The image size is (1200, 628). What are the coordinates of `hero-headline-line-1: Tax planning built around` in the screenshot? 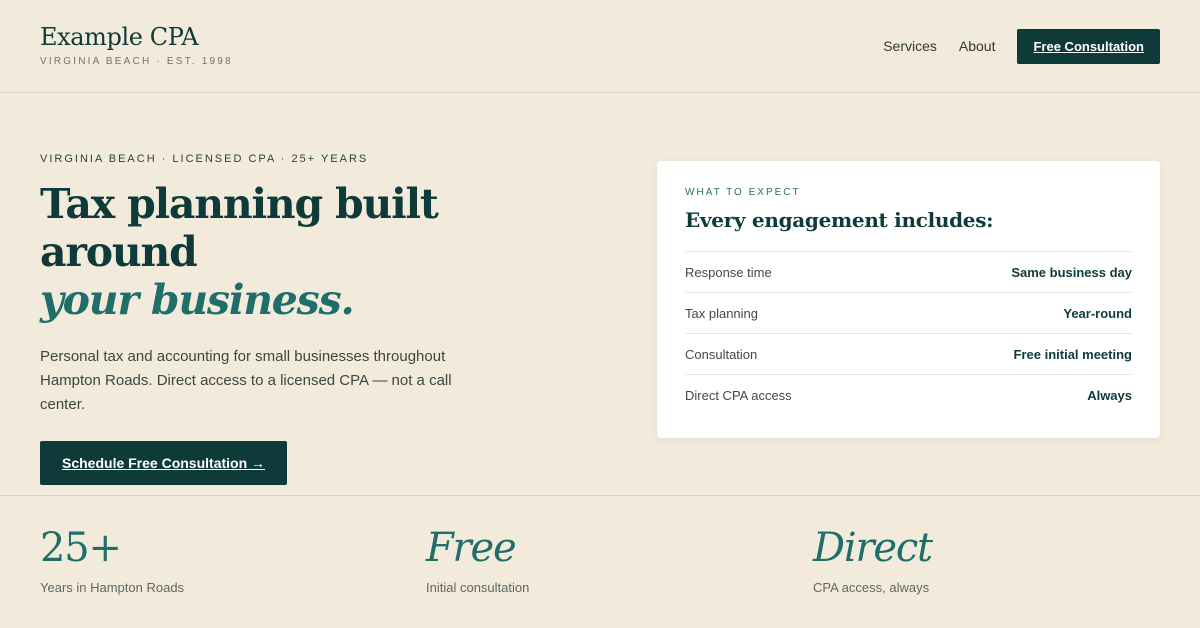 It's located at (239, 228).